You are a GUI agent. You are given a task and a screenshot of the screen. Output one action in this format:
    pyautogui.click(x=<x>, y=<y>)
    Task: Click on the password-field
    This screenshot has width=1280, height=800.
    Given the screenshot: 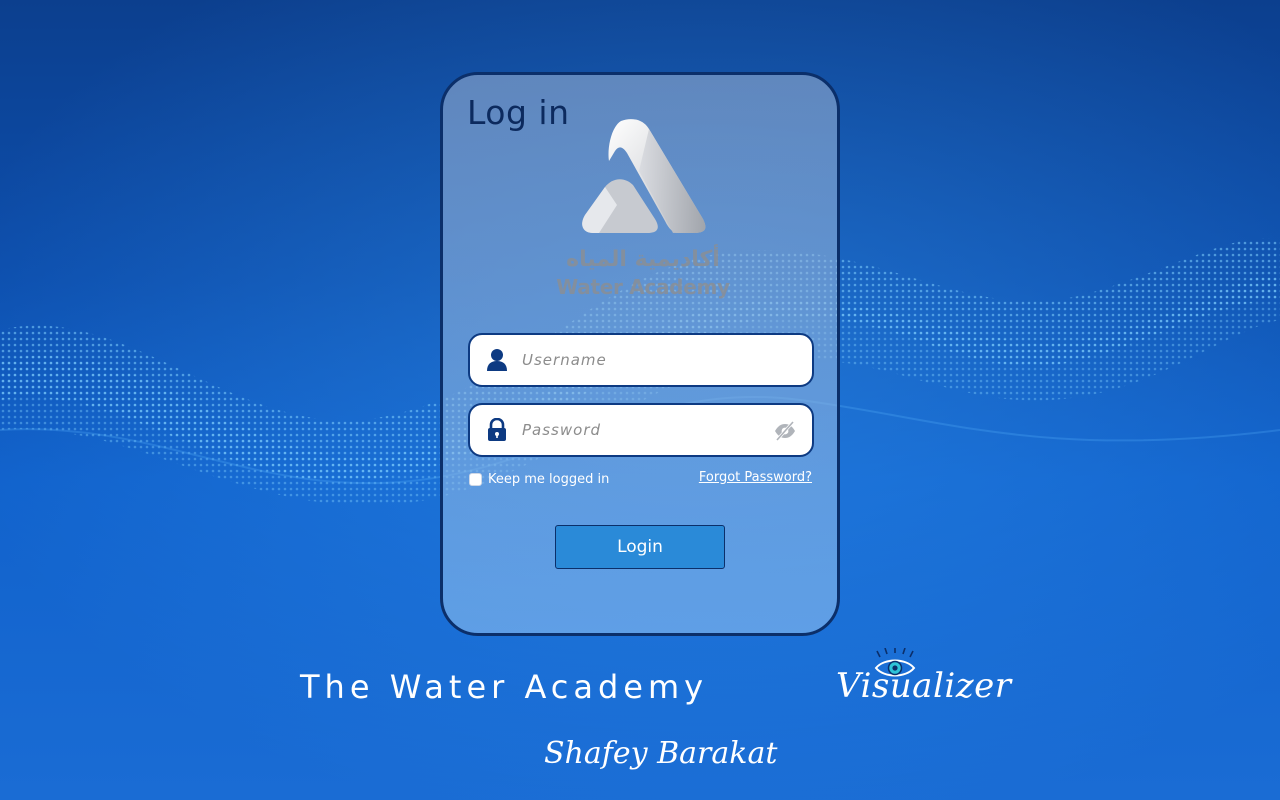 What is the action you would take?
    pyautogui.click(x=641, y=430)
    